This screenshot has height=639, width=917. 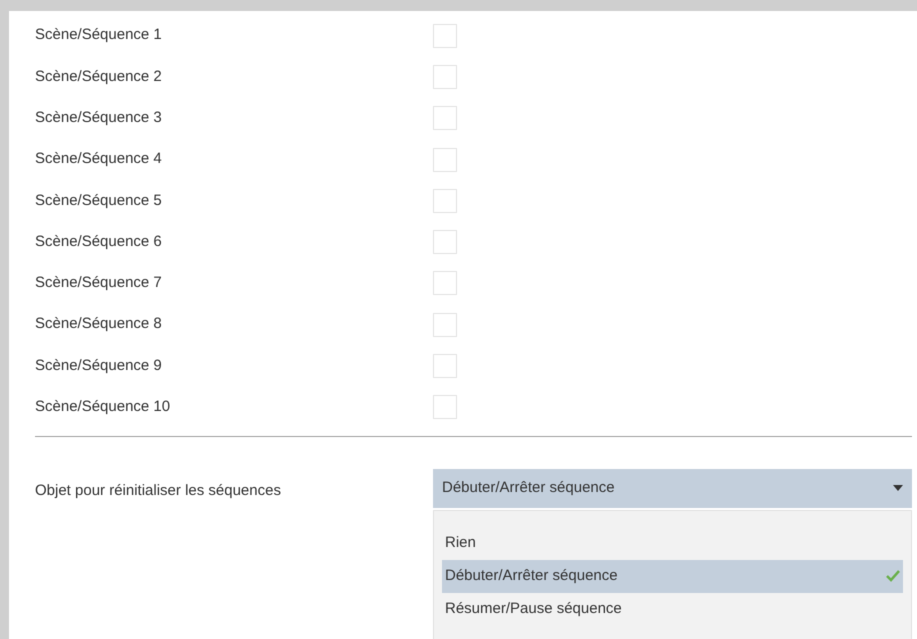 What do you see at coordinates (99, 35) in the screenshot?
I see `option-label: Scène/Séquence 1` at bounding box center [99, 35].